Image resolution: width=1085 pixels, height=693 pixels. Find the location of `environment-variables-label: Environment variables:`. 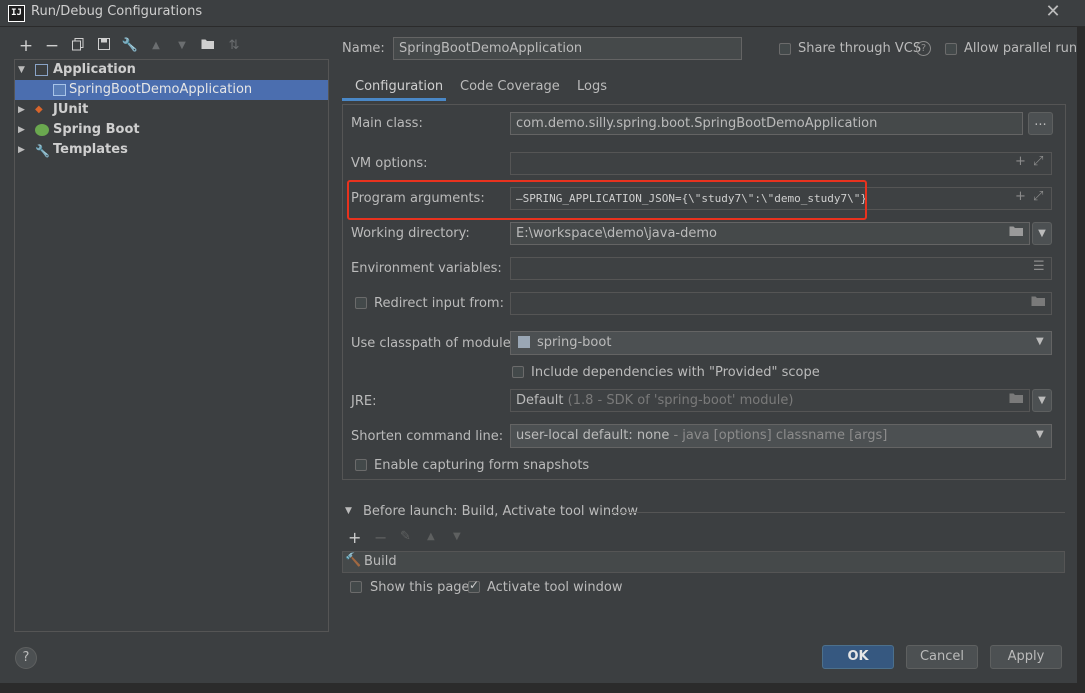

environment-variables-label: Environment variables: is located at coordinates (426, 268).